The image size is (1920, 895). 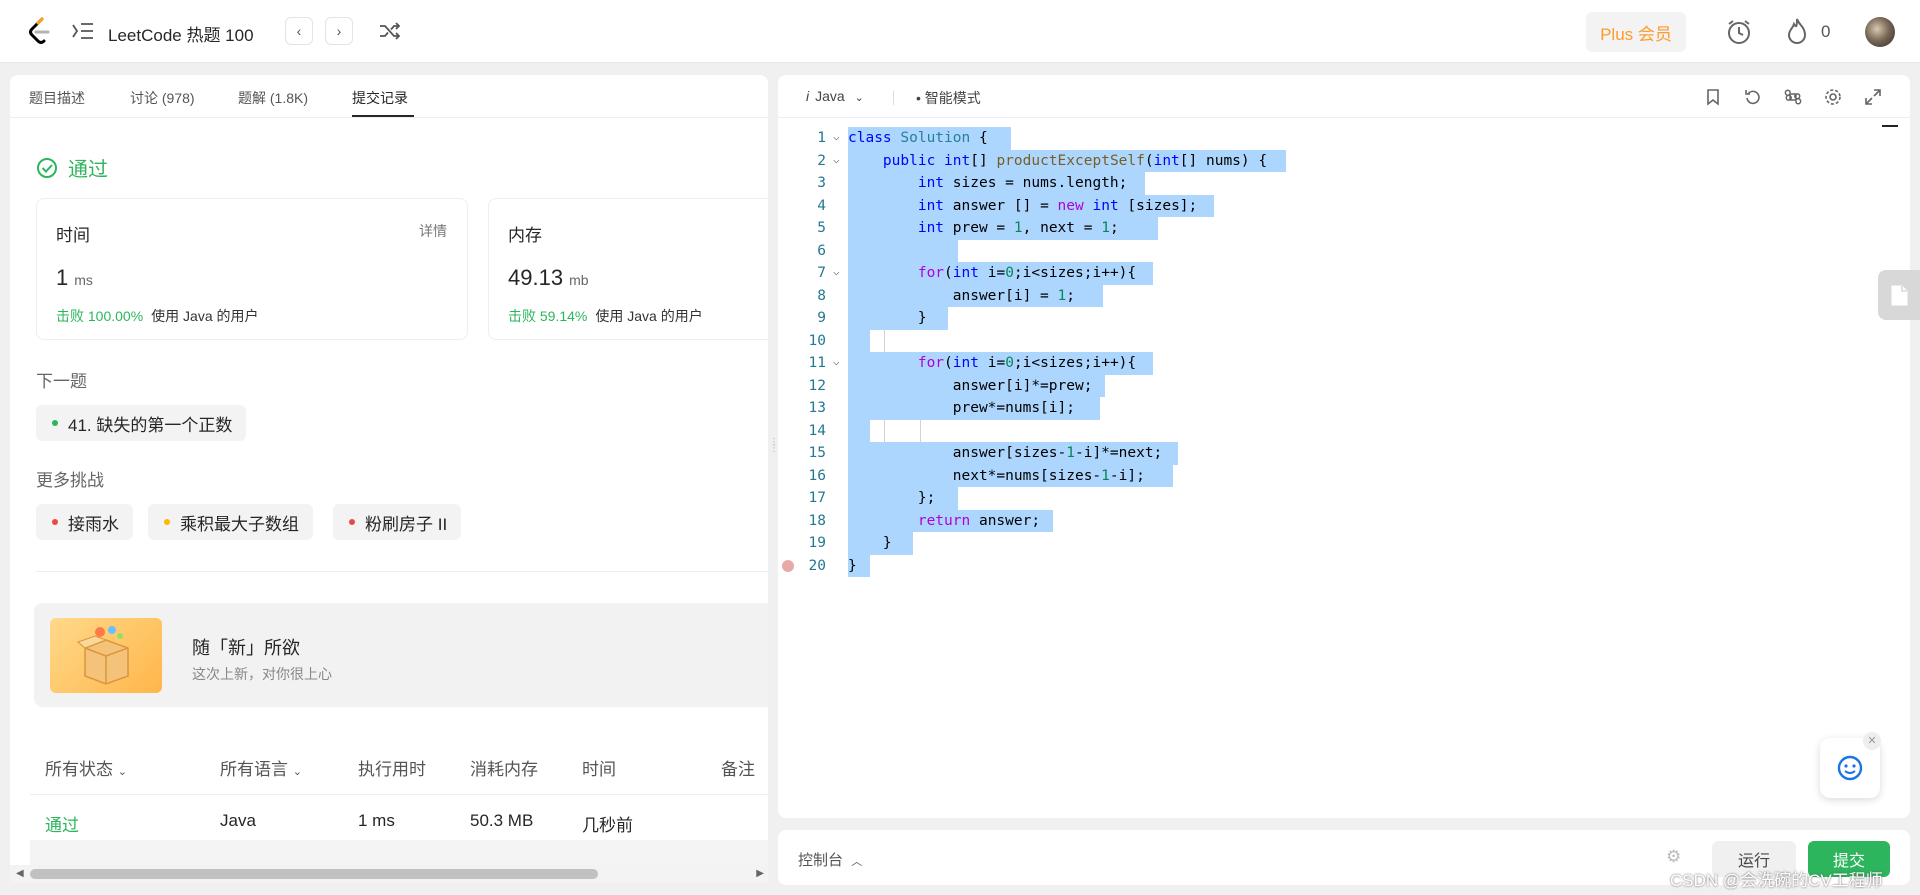 I want to click on settings-gear-icon, so click(x=1833, y=97).